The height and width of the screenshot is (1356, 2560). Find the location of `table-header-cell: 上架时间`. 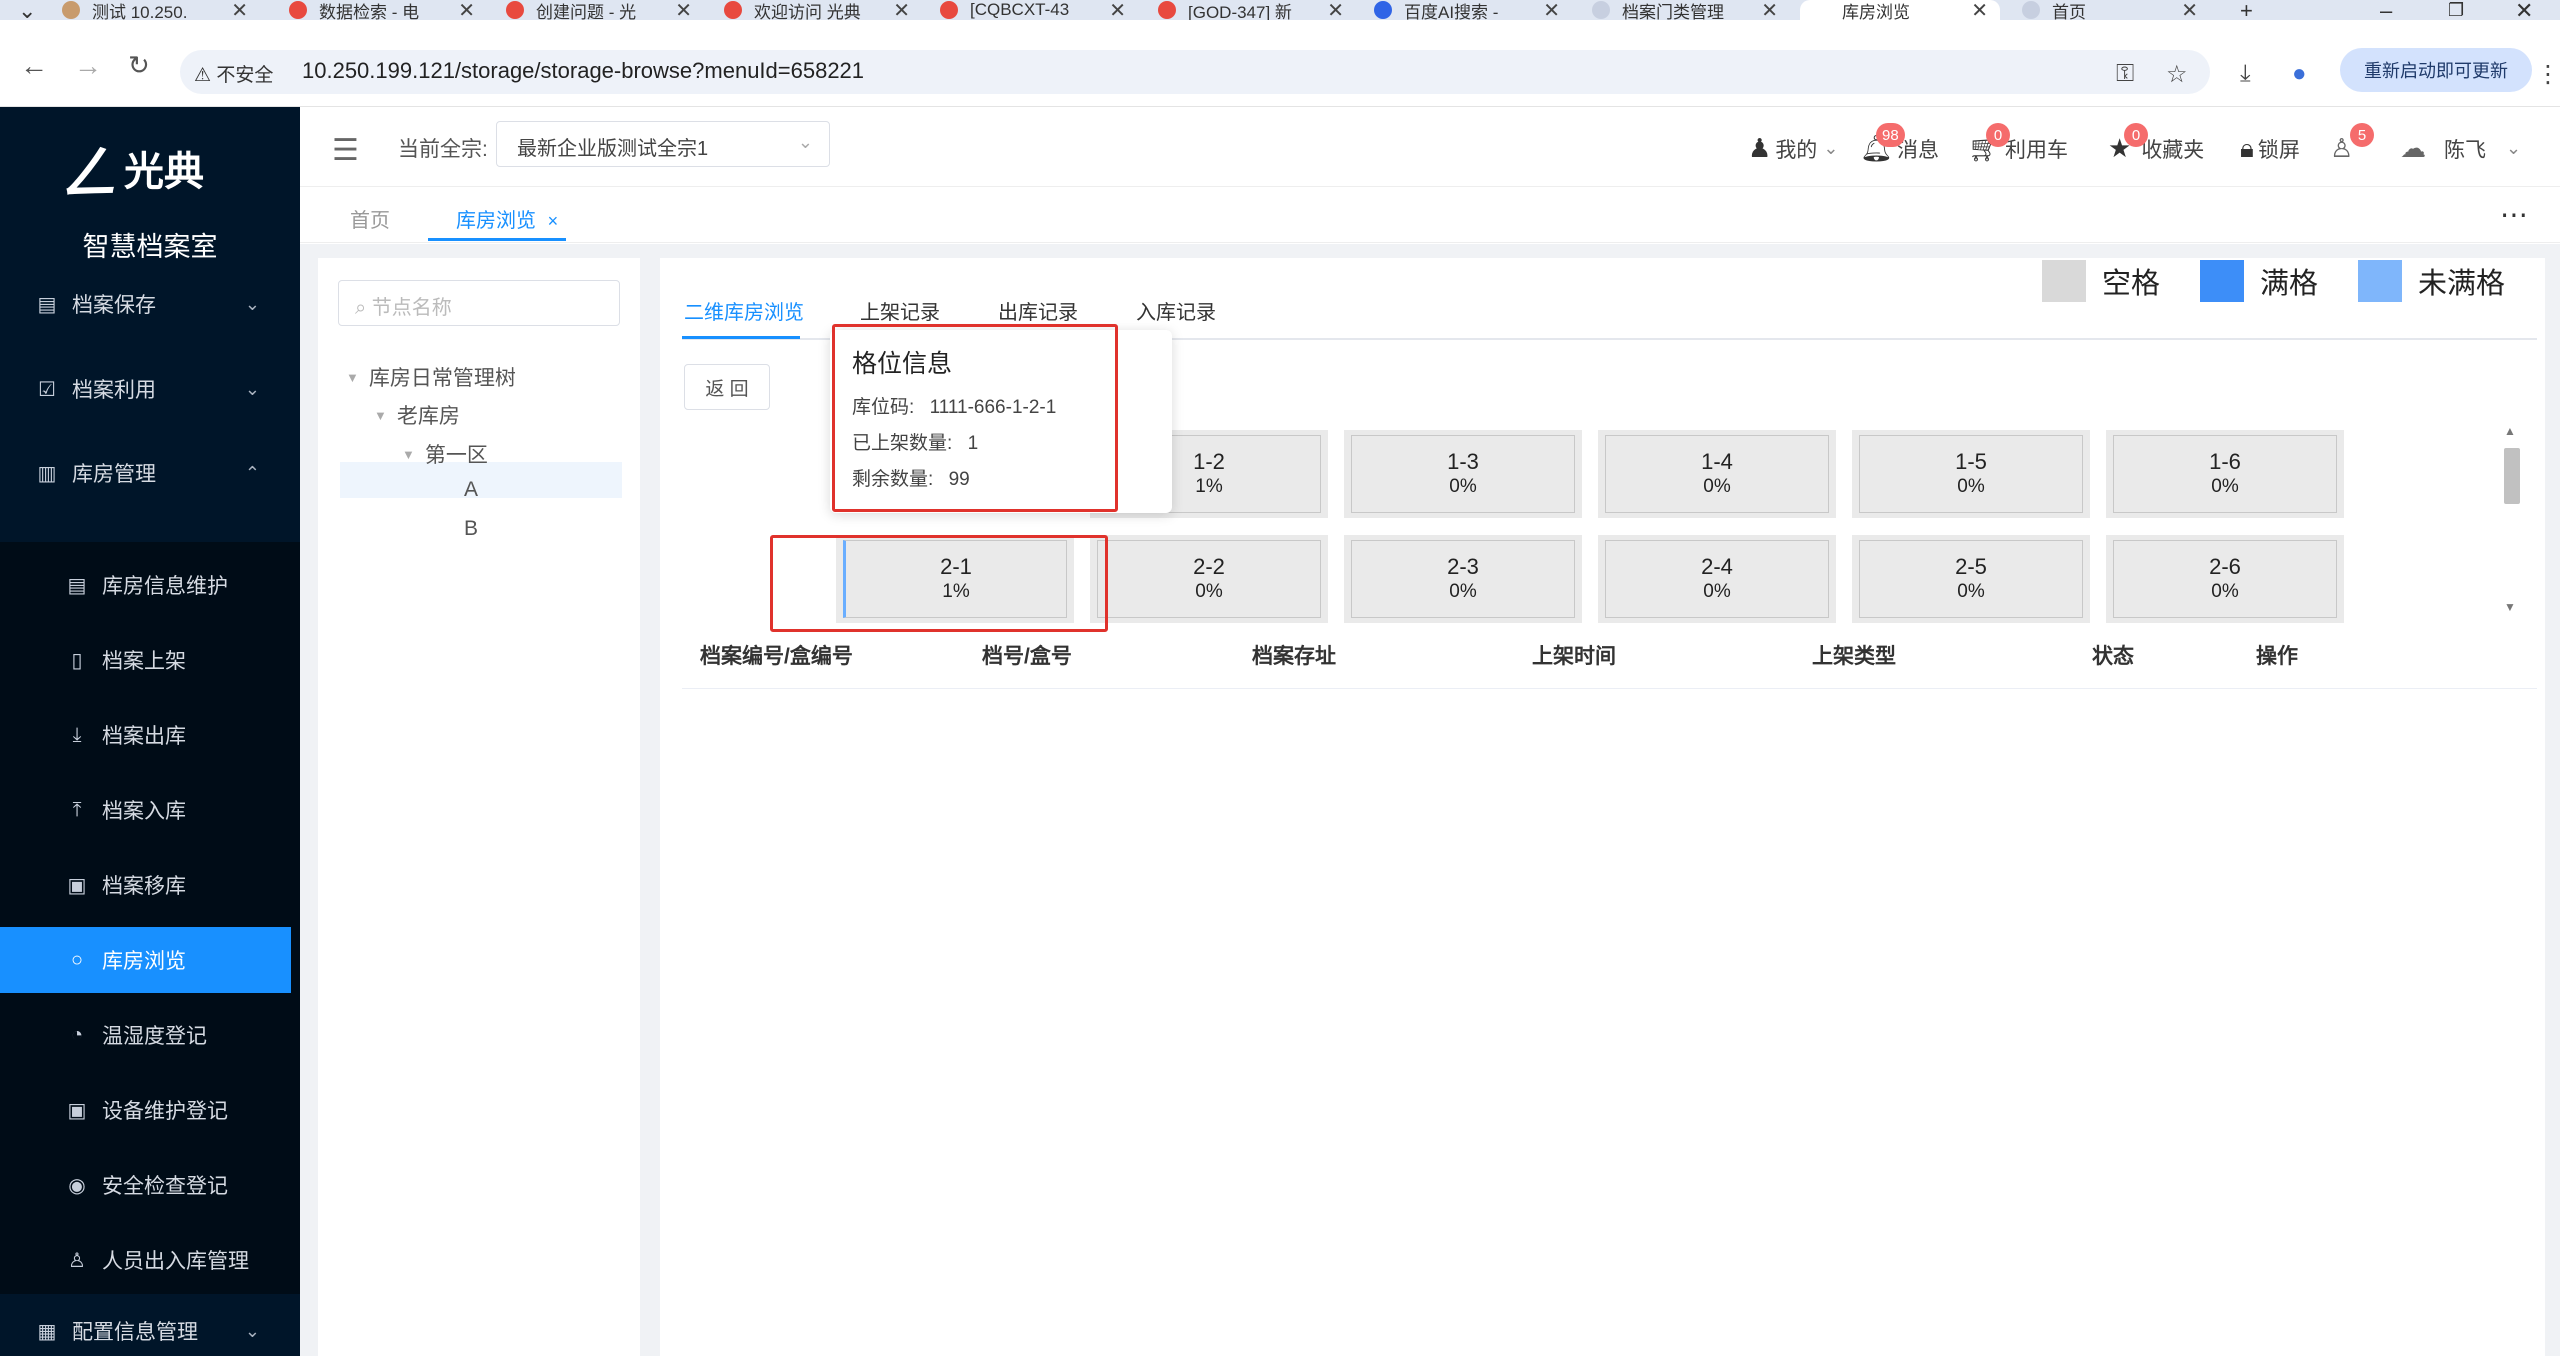

table-header-cell: 上架时间 is located at coordinates (1574, 655).